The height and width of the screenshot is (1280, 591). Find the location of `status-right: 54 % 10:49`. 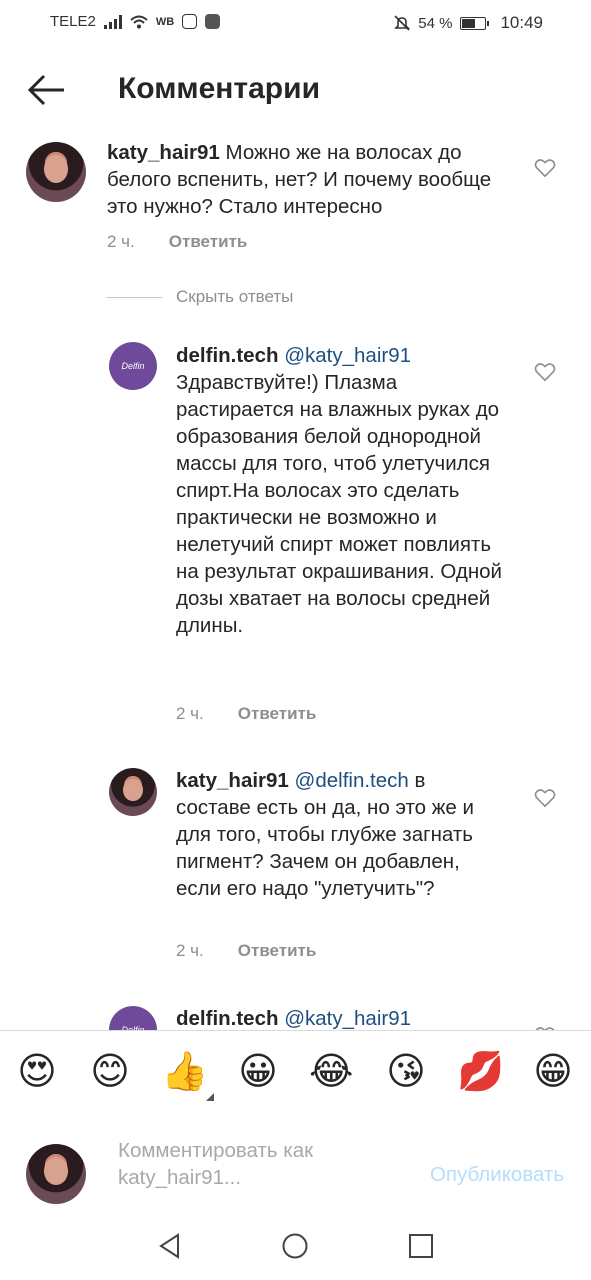

status-right: 54 % 10:49 is located at coordinates (468, 23).